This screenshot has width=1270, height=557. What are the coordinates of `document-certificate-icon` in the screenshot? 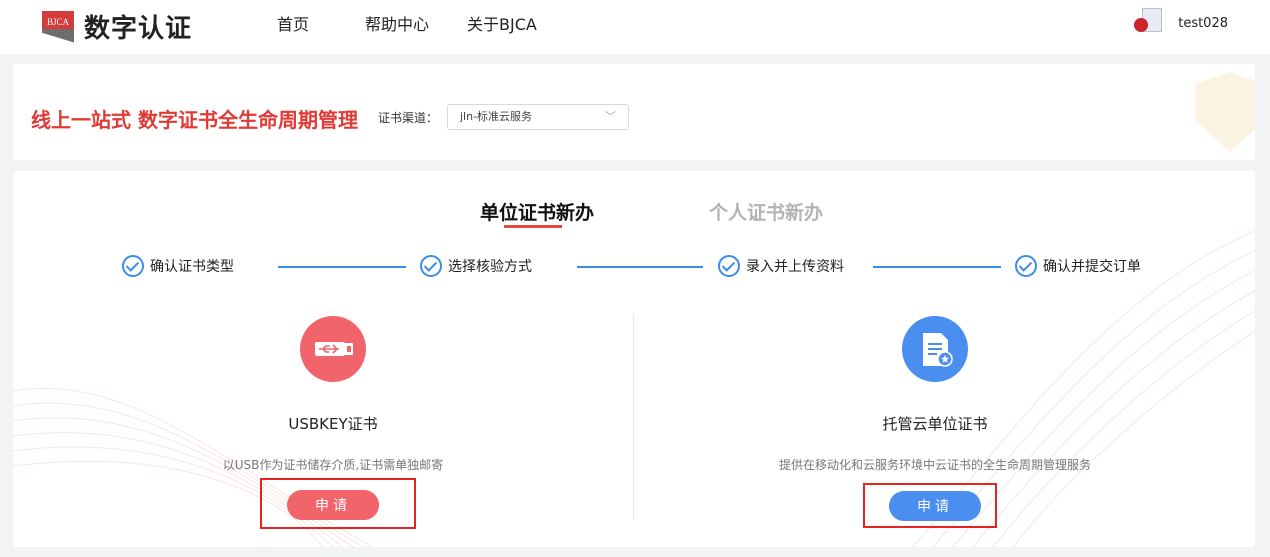 It's located at (935, 349).